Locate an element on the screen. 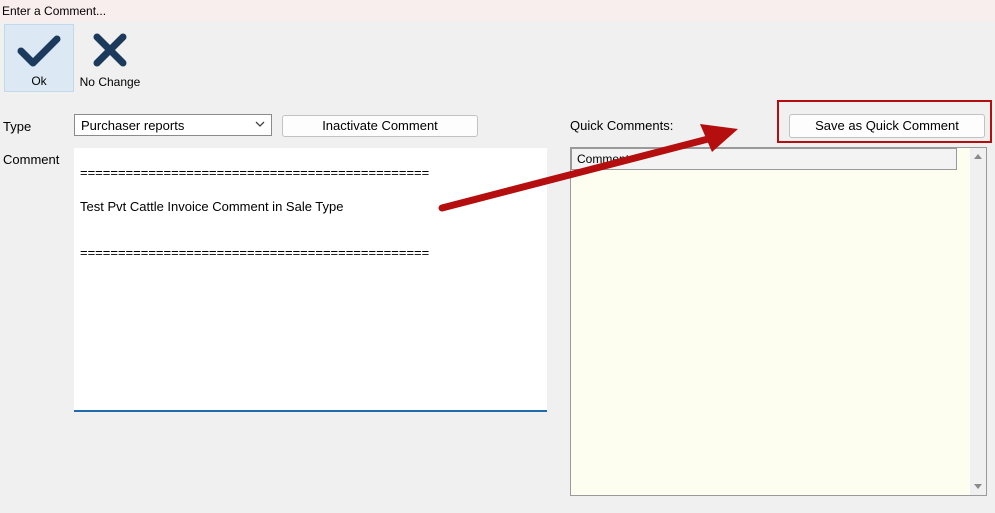  no-change-button: No Change is located at coordinates (110, 58).